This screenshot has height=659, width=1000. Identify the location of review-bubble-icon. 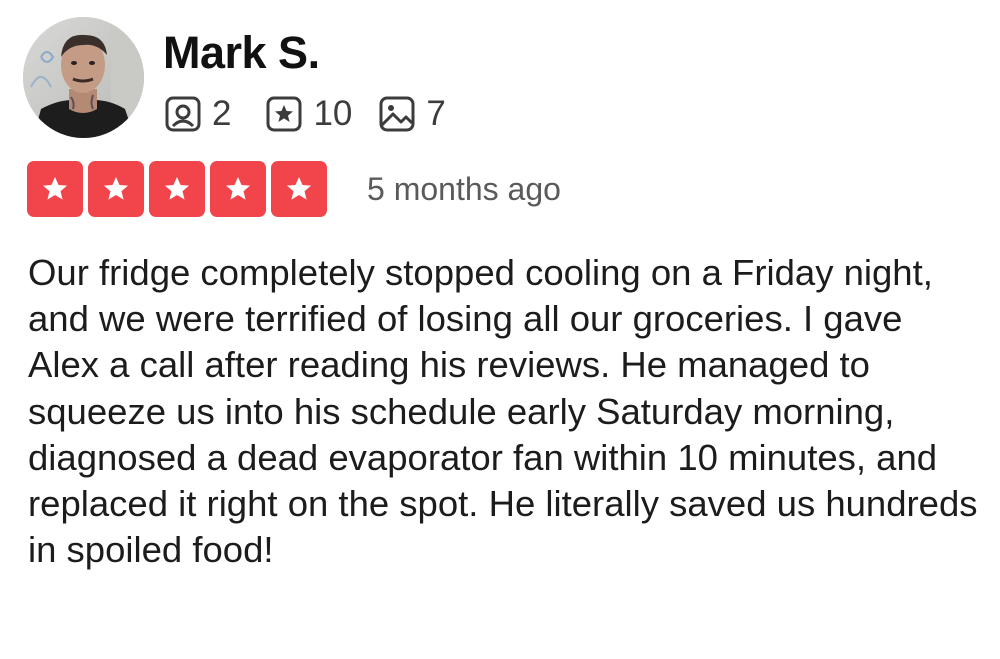
(183, 114).